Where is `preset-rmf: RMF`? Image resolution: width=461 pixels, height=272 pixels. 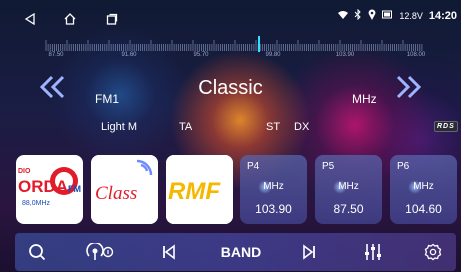 preset-rmf: RMF is located at coordinates (199, 189).